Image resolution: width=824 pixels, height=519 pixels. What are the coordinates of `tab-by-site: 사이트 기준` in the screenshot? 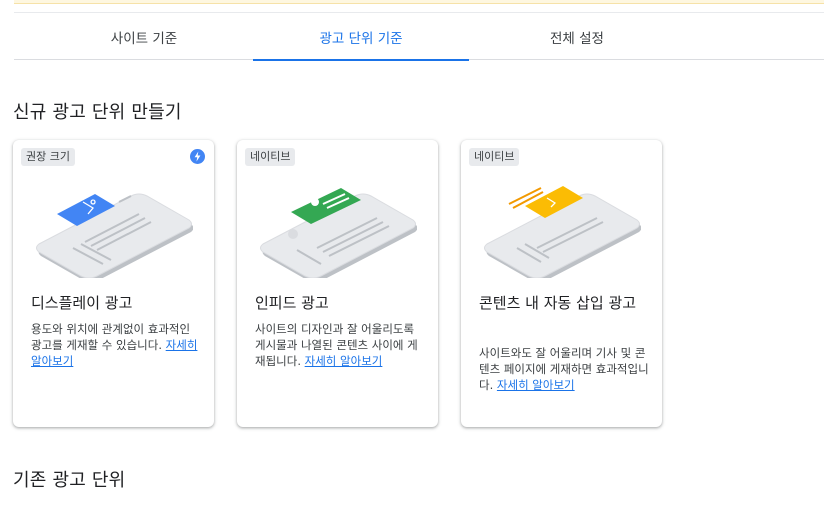 It's located at (144, 36).